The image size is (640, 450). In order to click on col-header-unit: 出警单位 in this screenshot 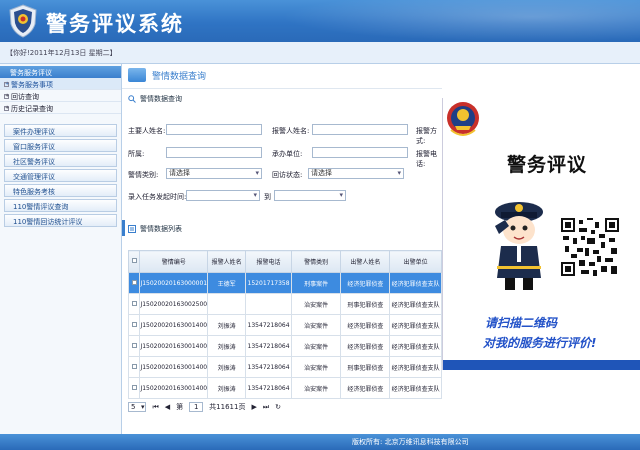, I will do `click(415, 261)`.